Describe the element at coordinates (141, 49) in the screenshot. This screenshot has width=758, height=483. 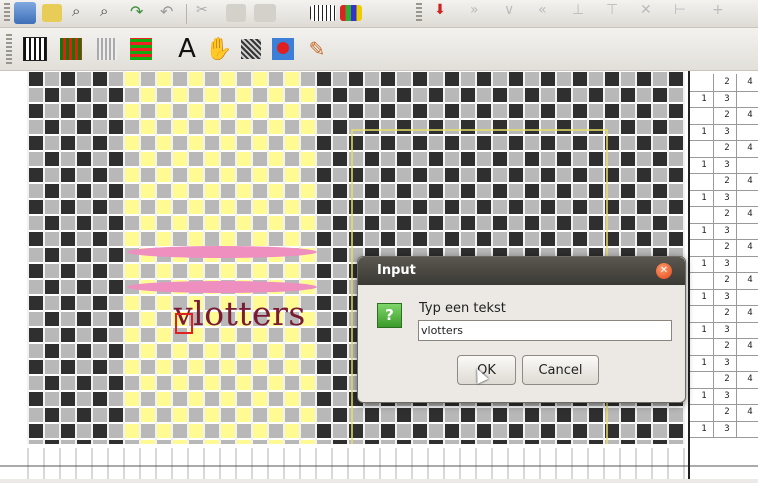
I see `fill-grid-tool-icon` at that location.